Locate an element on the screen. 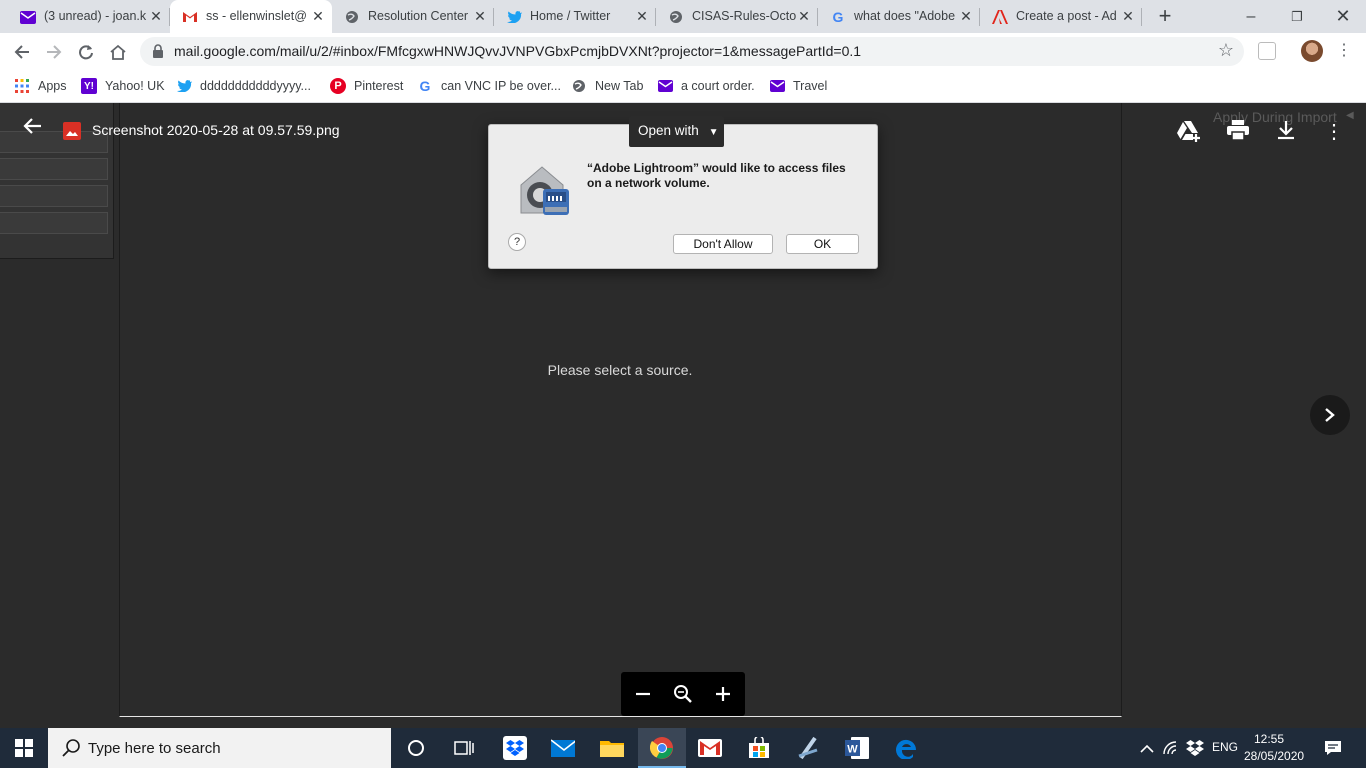 The height and width of the screenshot is (768, 1366). more-options-icon: ⋮ is located at coordinates (1334, 132).